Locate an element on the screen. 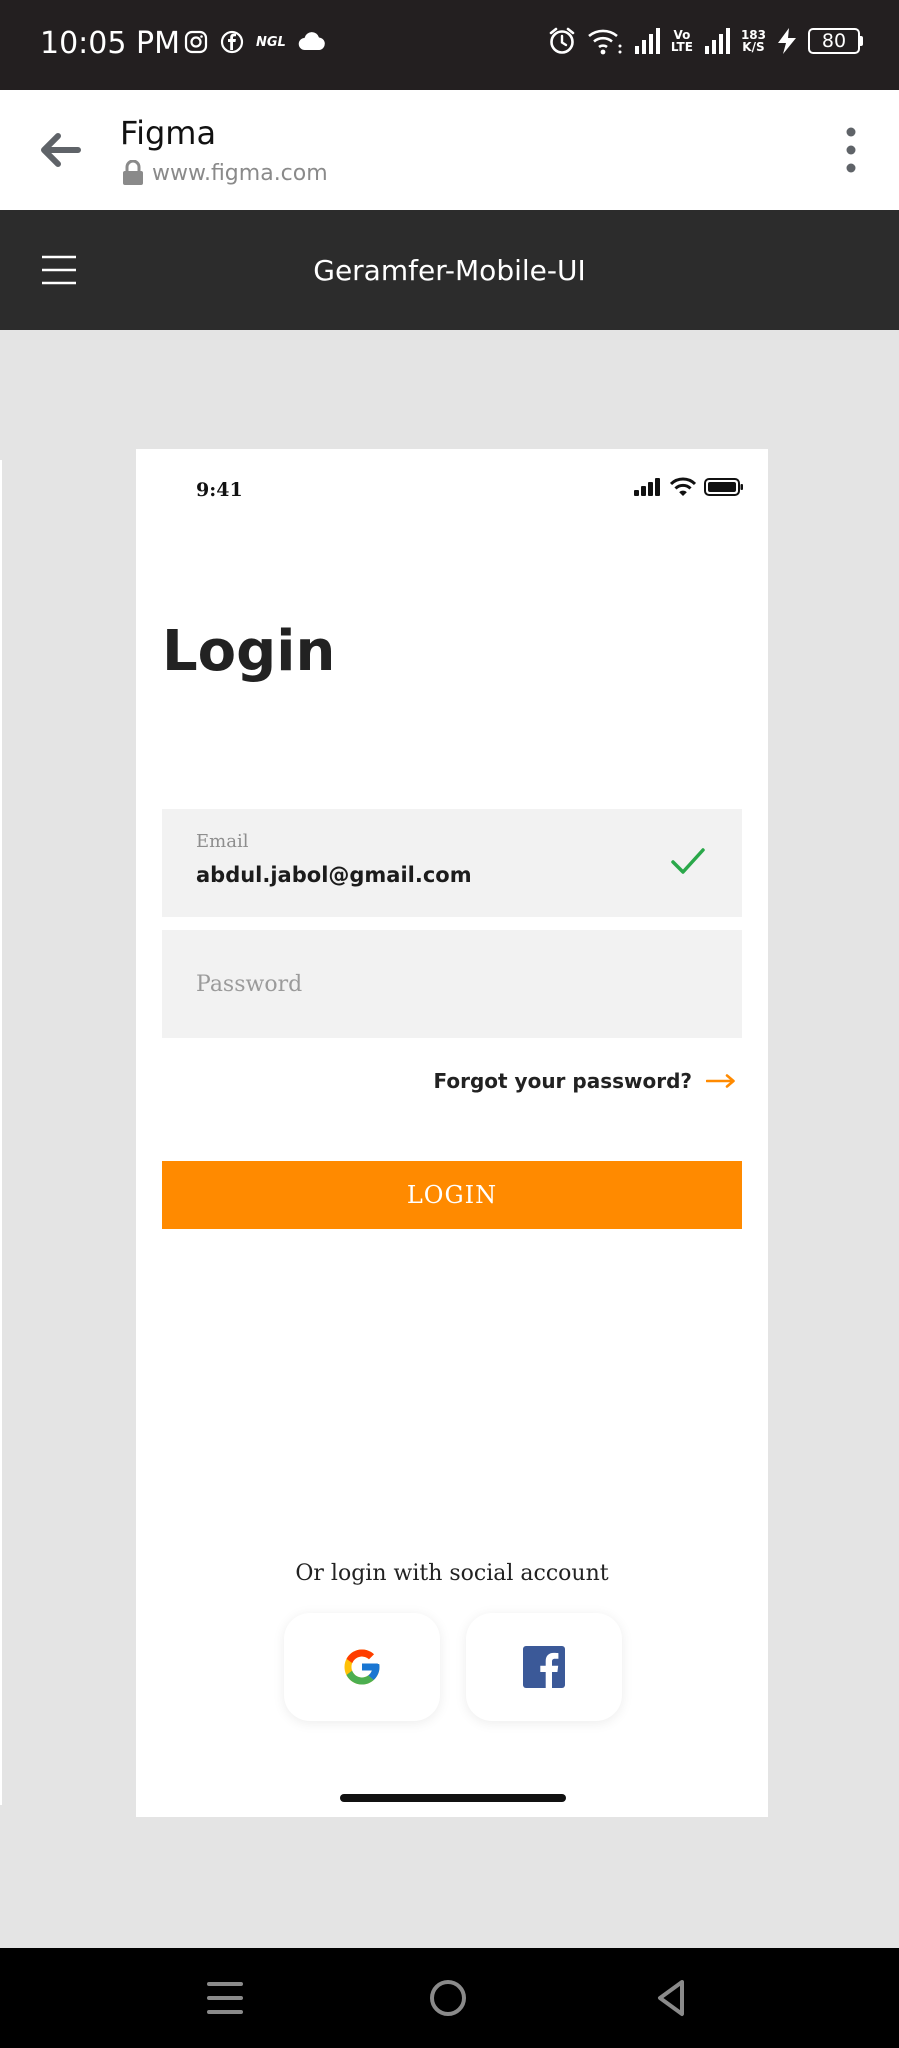 The width and height of the screenshot is (899, 2048). url-bar: www.figma.com is located at coordinates (225, 173).